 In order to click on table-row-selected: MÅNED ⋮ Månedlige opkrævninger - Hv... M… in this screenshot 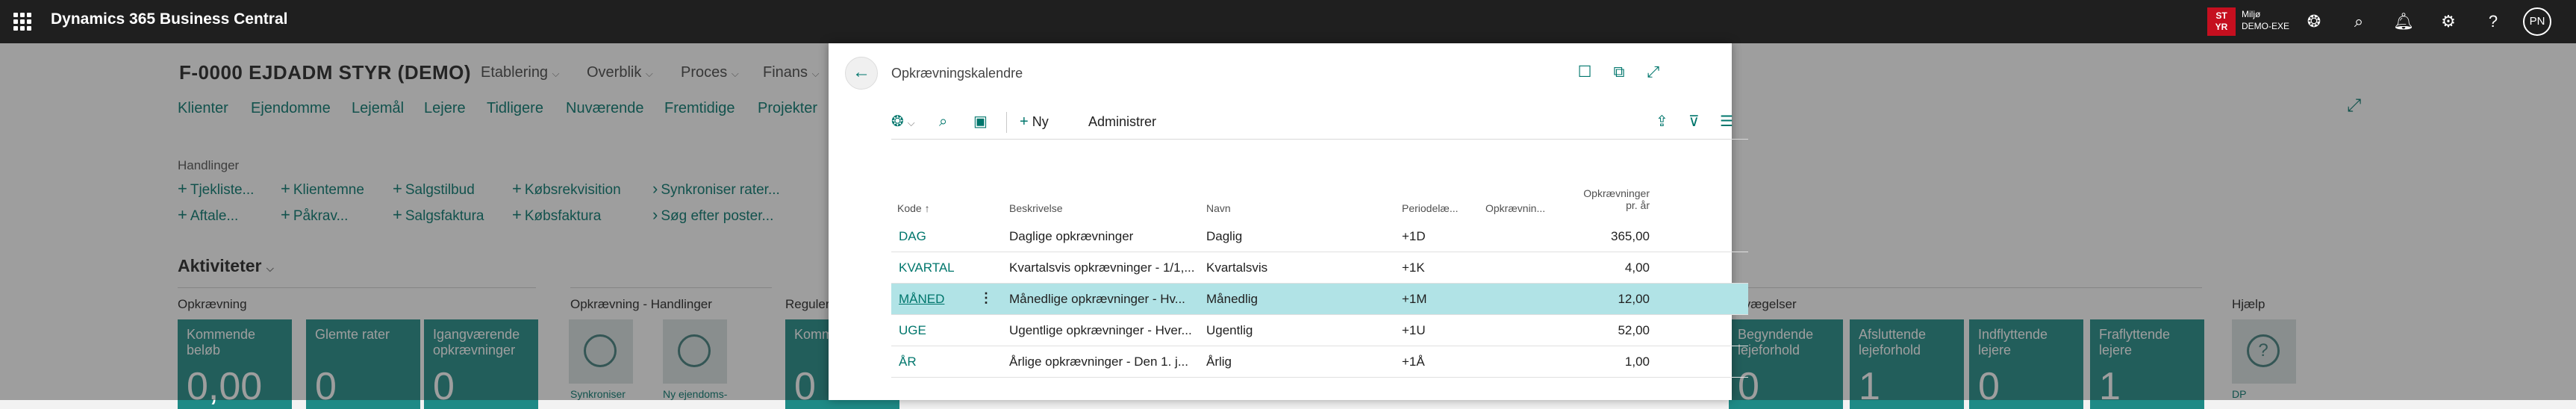, I will do `click(1319, 299)`.